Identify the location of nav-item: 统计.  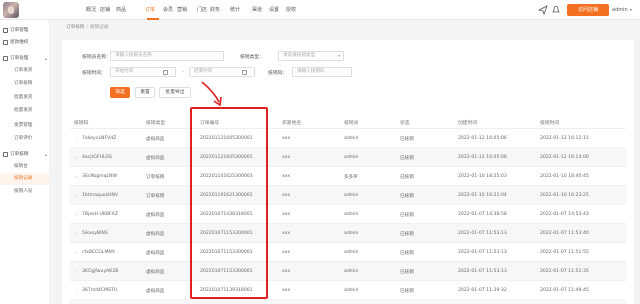
(235, 9).